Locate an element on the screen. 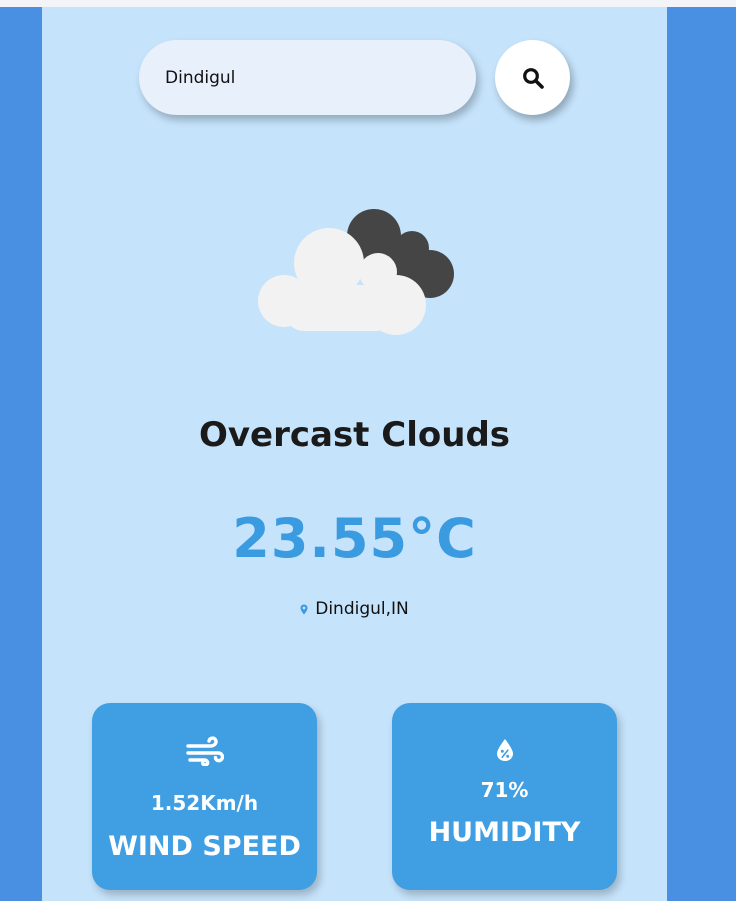 This screenshot has width=736, height=903. search-icon is located at coordinates (533, 78).